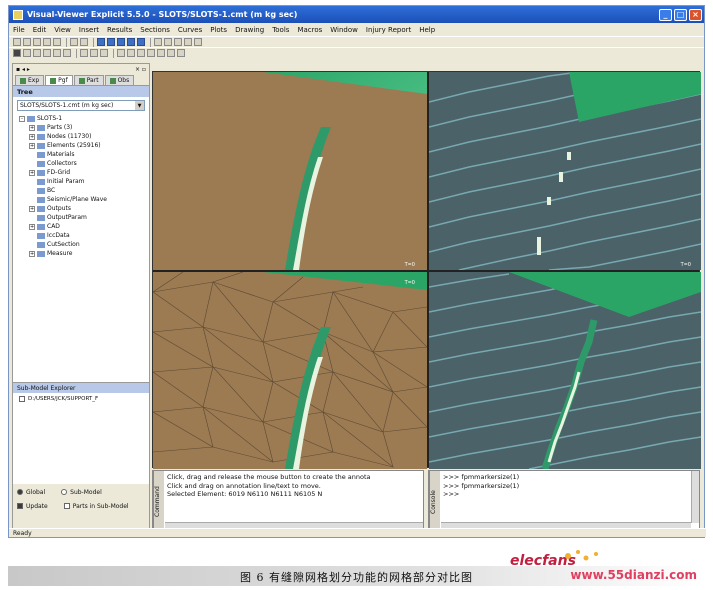 This screenshot has width=713, height=590. Describe the element at coordinates (84, 42) in the screenshot. I see `redo-icon` at that location.